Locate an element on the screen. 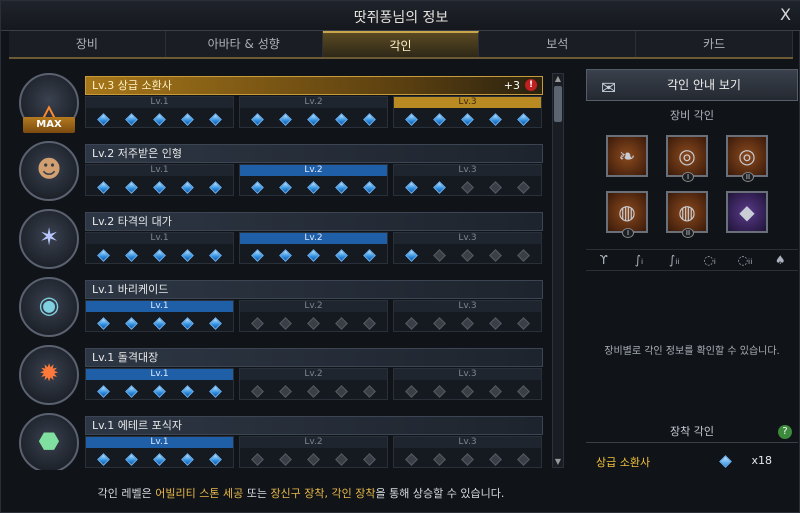  earring-2-type-icon: ∫ᵢᵢ is located at coordinates (674, 260).